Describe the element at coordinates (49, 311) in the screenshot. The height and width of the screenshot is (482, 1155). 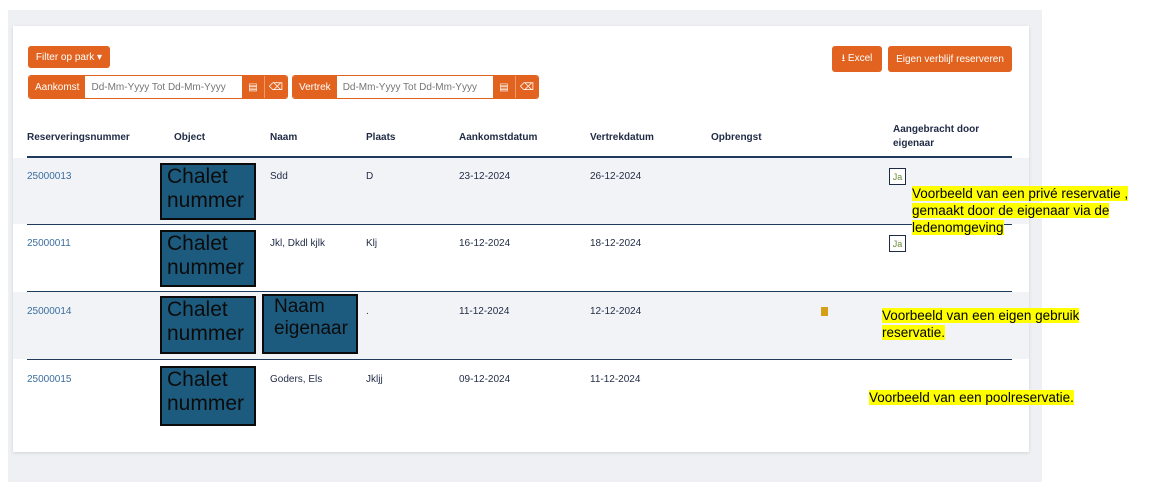
I see `reservation-number-link: 25000014` at that location.